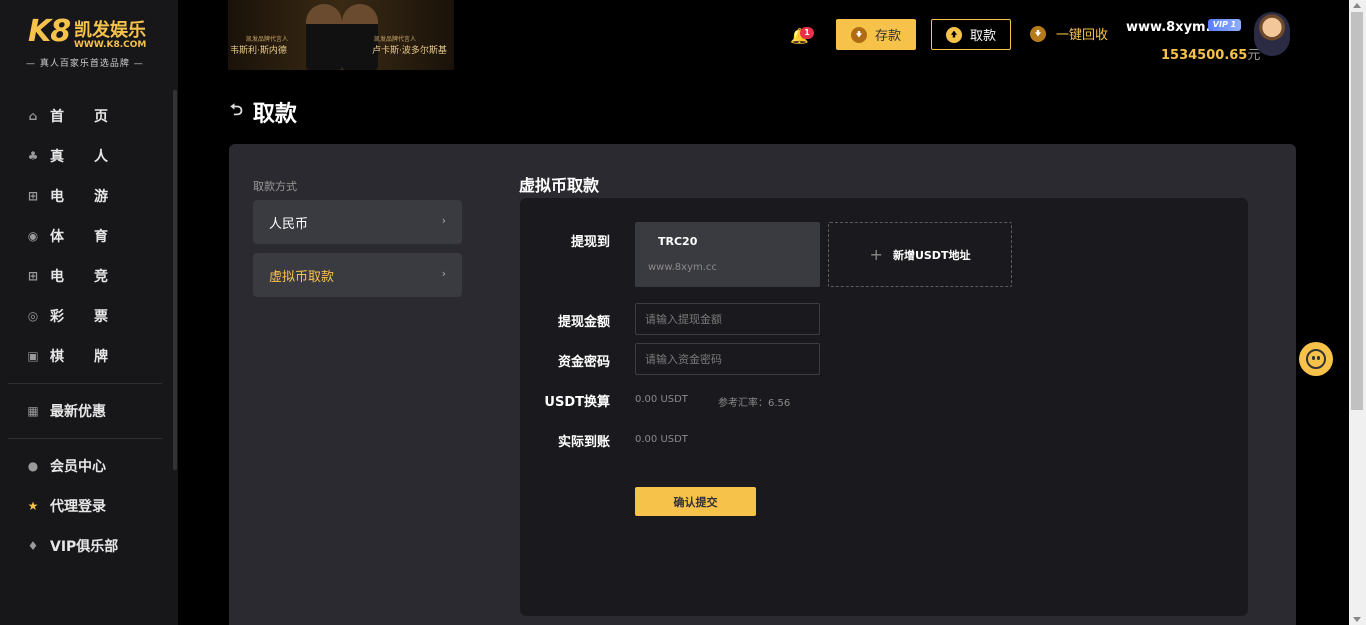  Describe the element at coordinates (33, 356) in the screenshot. I see `cards-icon: ▣` at that location.